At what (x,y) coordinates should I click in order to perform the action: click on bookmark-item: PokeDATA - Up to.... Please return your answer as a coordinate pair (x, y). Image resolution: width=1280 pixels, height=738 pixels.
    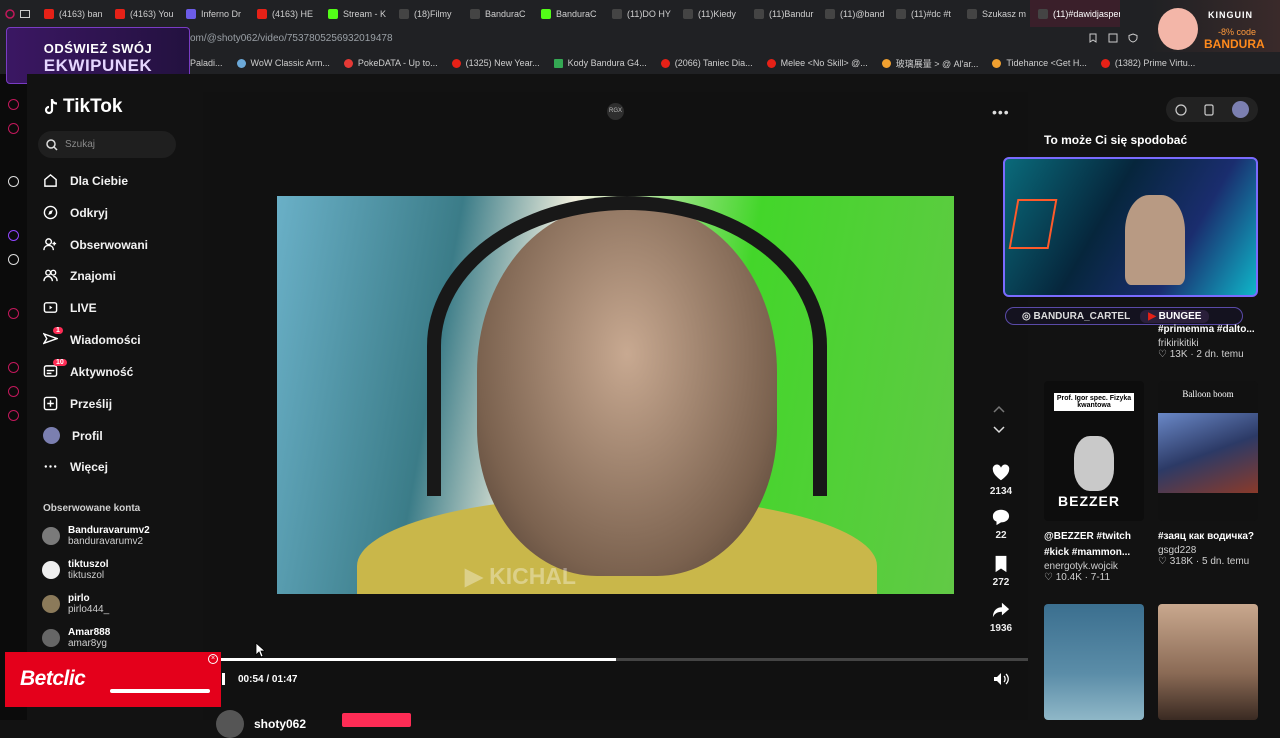
    Looking at the image, I should click on (390, 63).